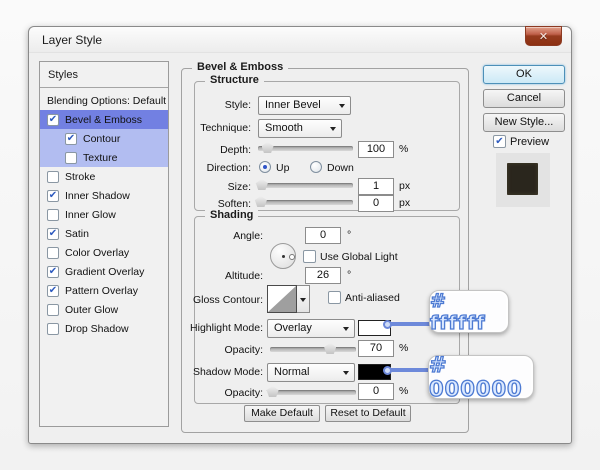 This screenshot has height=470, width=600. I want to click on check-icon: ✔, so click(499, 141).